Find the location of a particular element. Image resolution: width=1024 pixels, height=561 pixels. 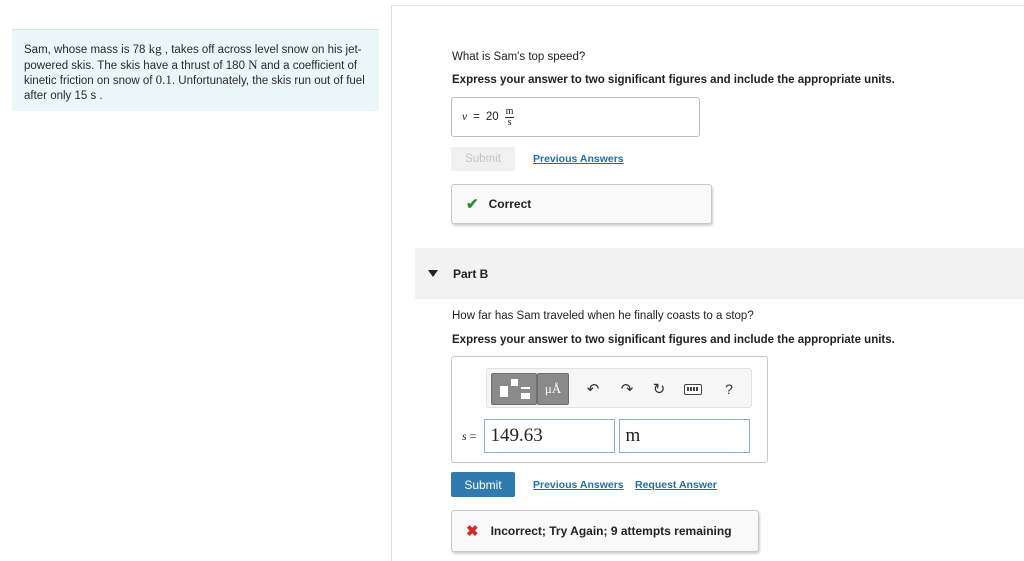

part-b-submit-button: Submit is located at coordinates (483, 484).